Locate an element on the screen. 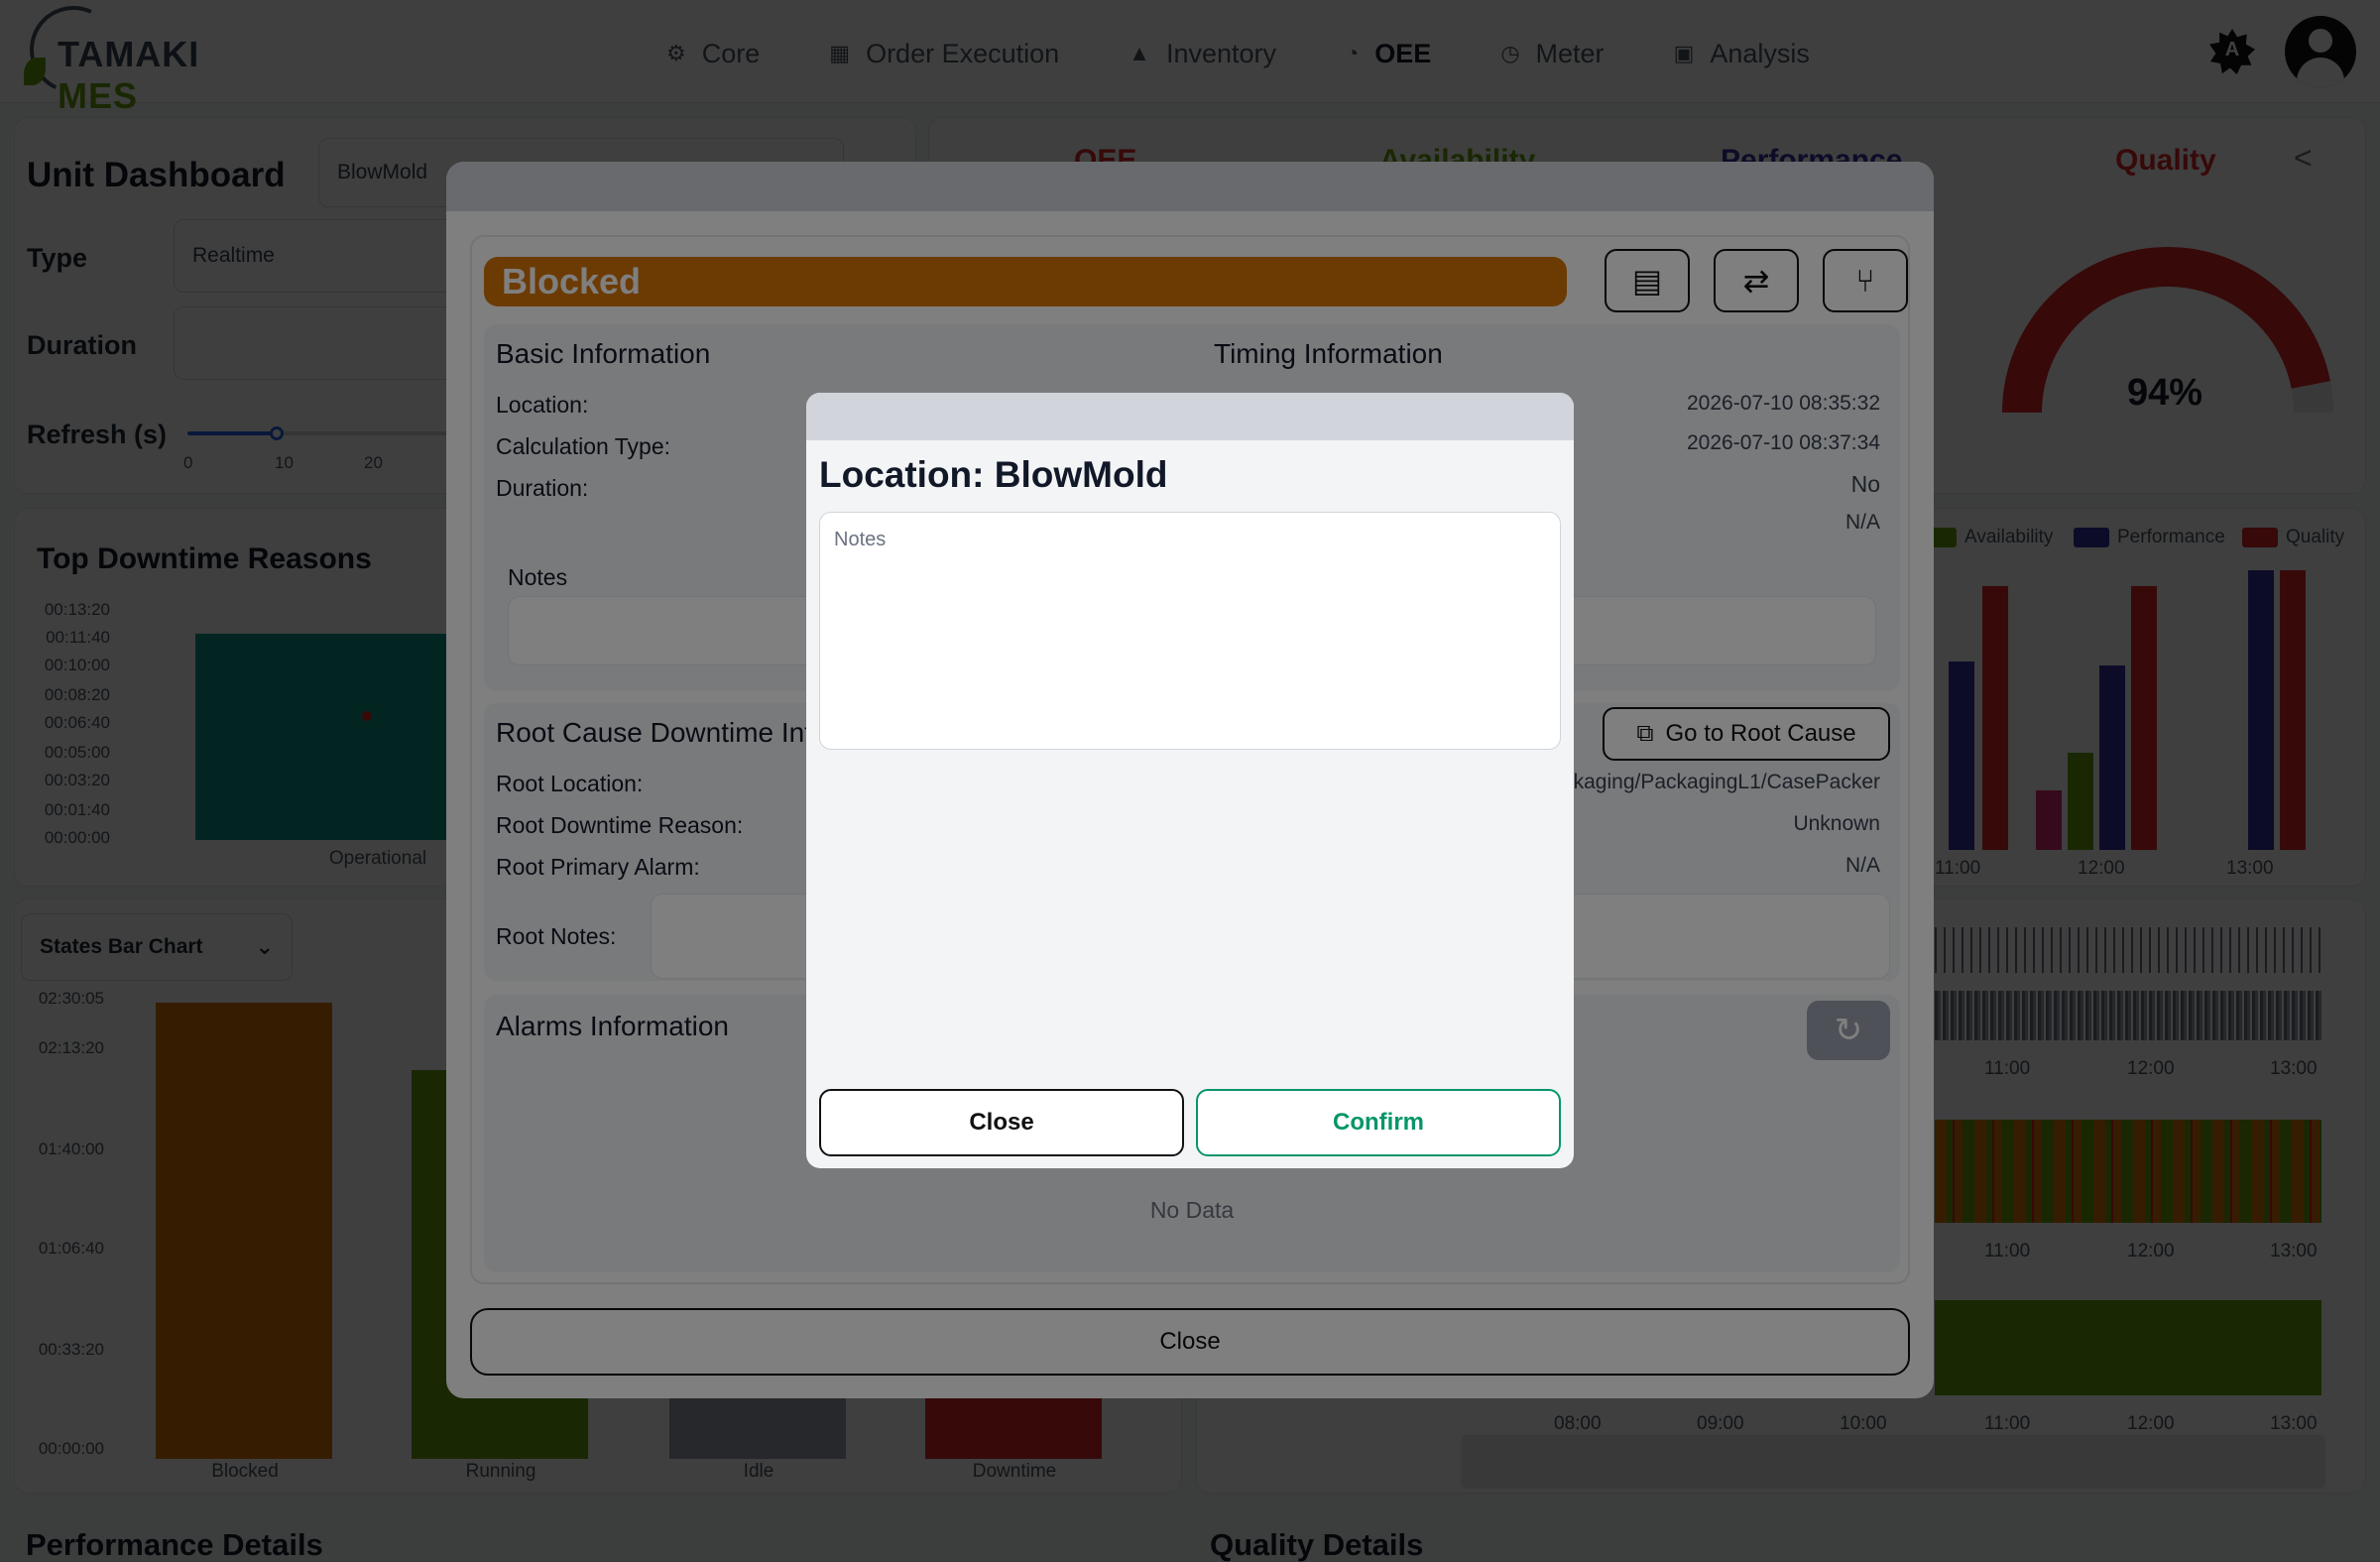 This screenshot has width=2380, height=1562. notes-close-button: Close is located at coordinates (1001, 1122).